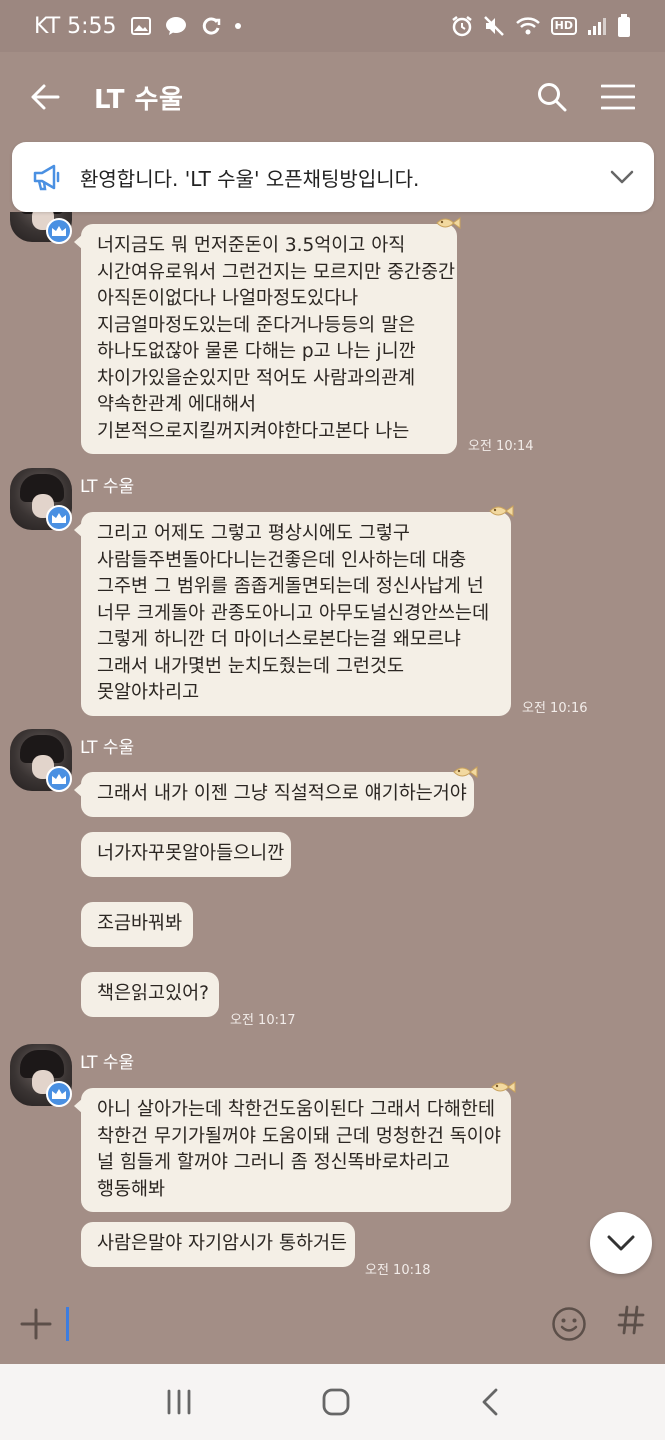  I want to click on status-bar: KT 5:55 HD, so click(332, 26).